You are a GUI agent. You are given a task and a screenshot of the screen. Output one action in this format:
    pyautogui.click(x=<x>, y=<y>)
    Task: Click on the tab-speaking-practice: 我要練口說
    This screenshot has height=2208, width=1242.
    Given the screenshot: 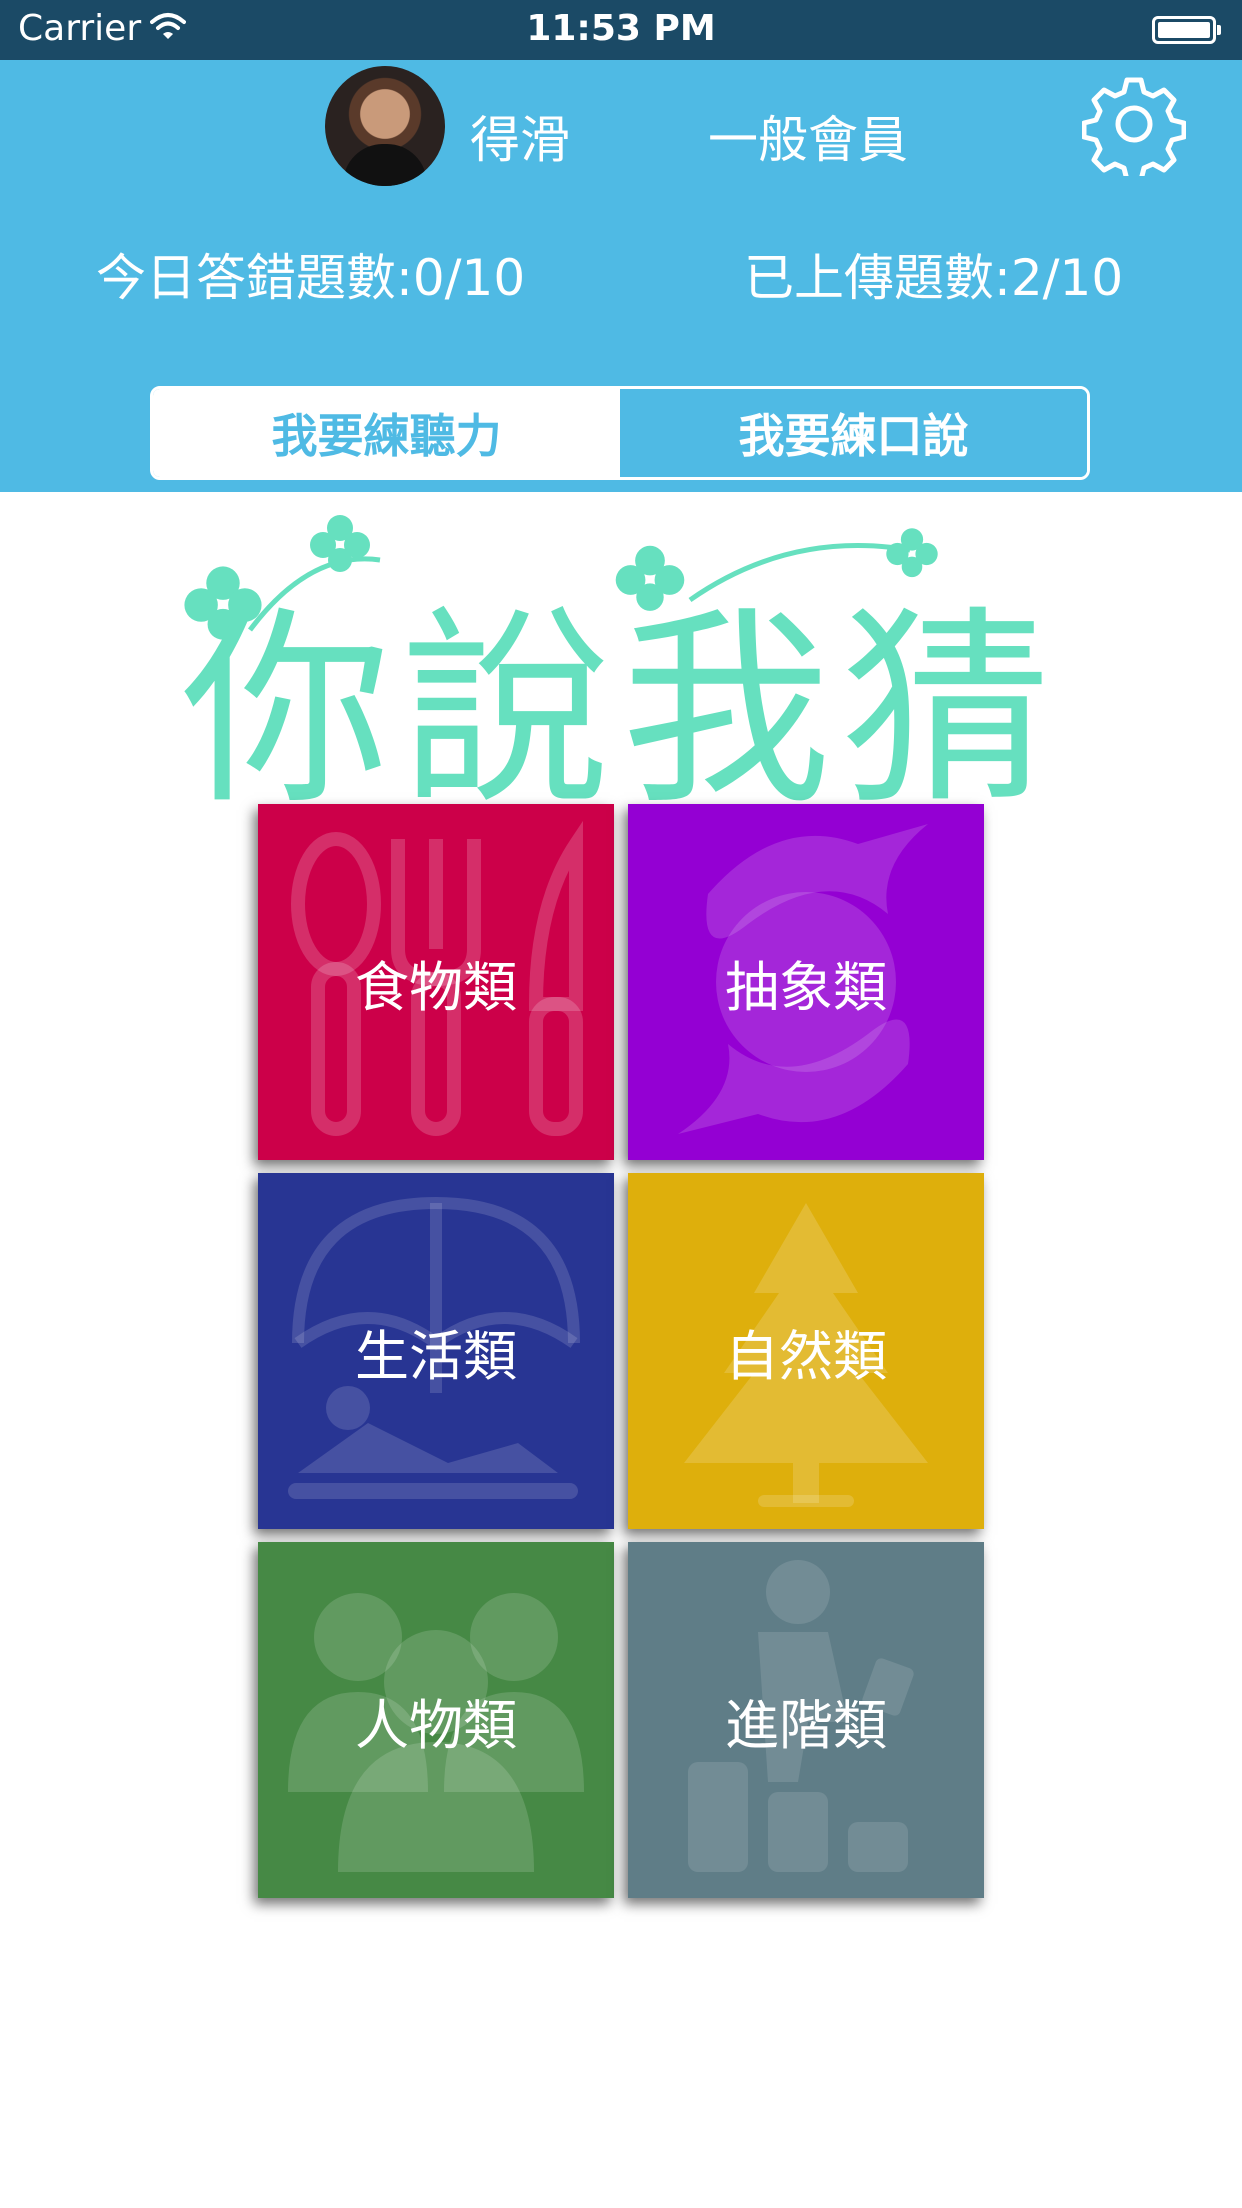 What is the action you would take?
    pyautogui.click(x=853, y=433)
    